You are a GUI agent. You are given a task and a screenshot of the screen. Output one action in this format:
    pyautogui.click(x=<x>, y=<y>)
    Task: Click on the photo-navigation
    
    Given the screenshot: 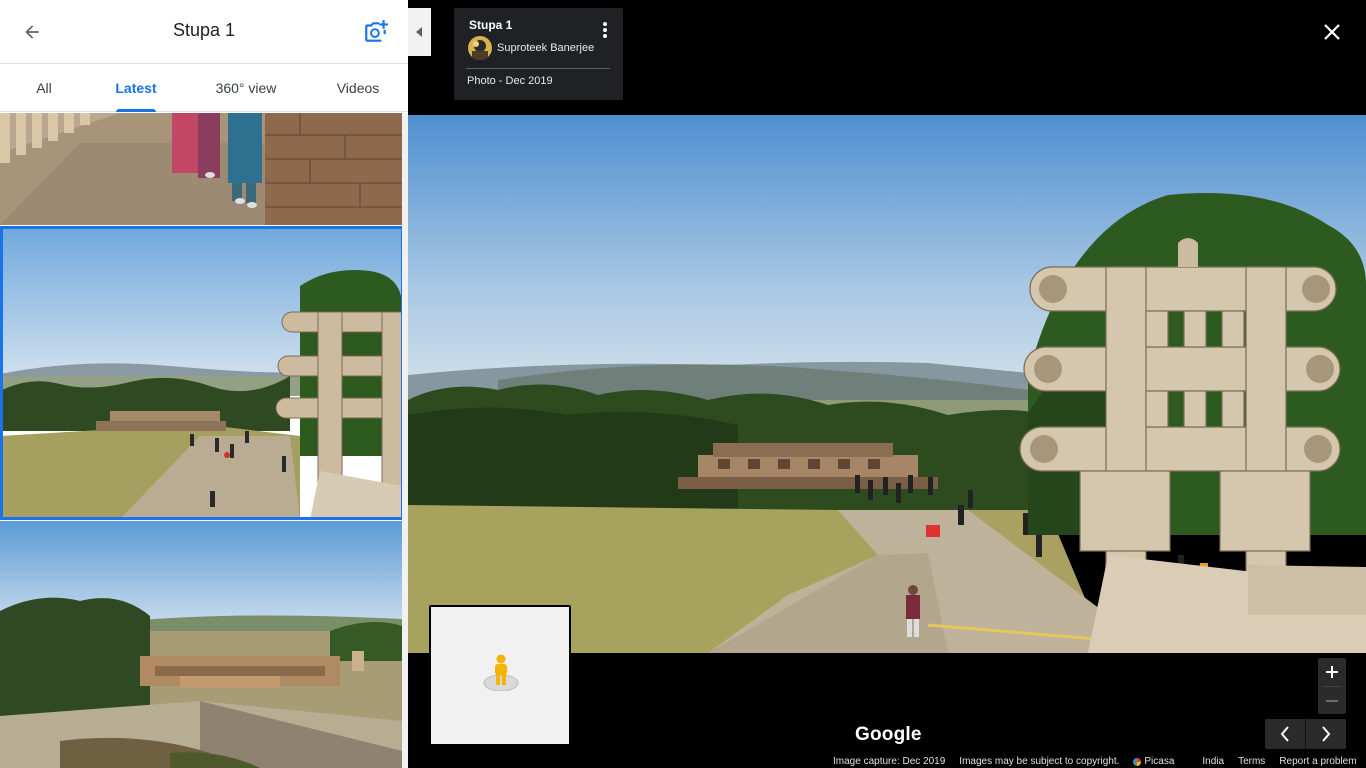 What is the action you would take?
    pyautogui.click(x=1305, y=734)
    